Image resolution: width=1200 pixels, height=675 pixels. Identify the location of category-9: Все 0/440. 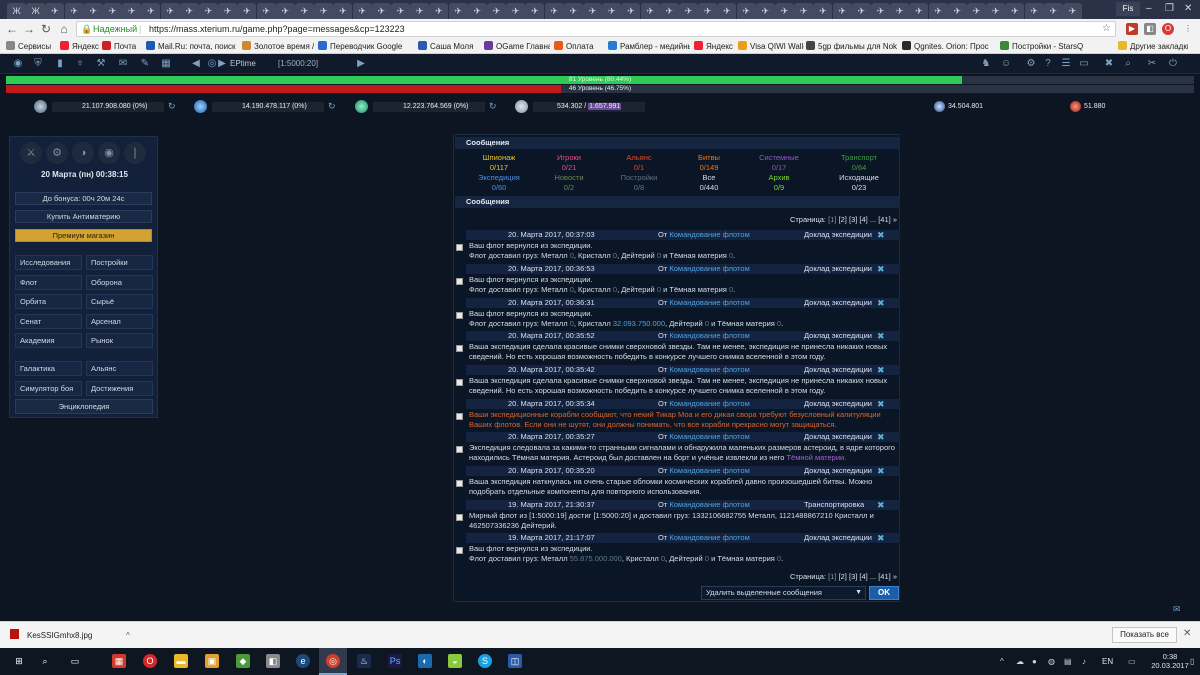
(709, 183).